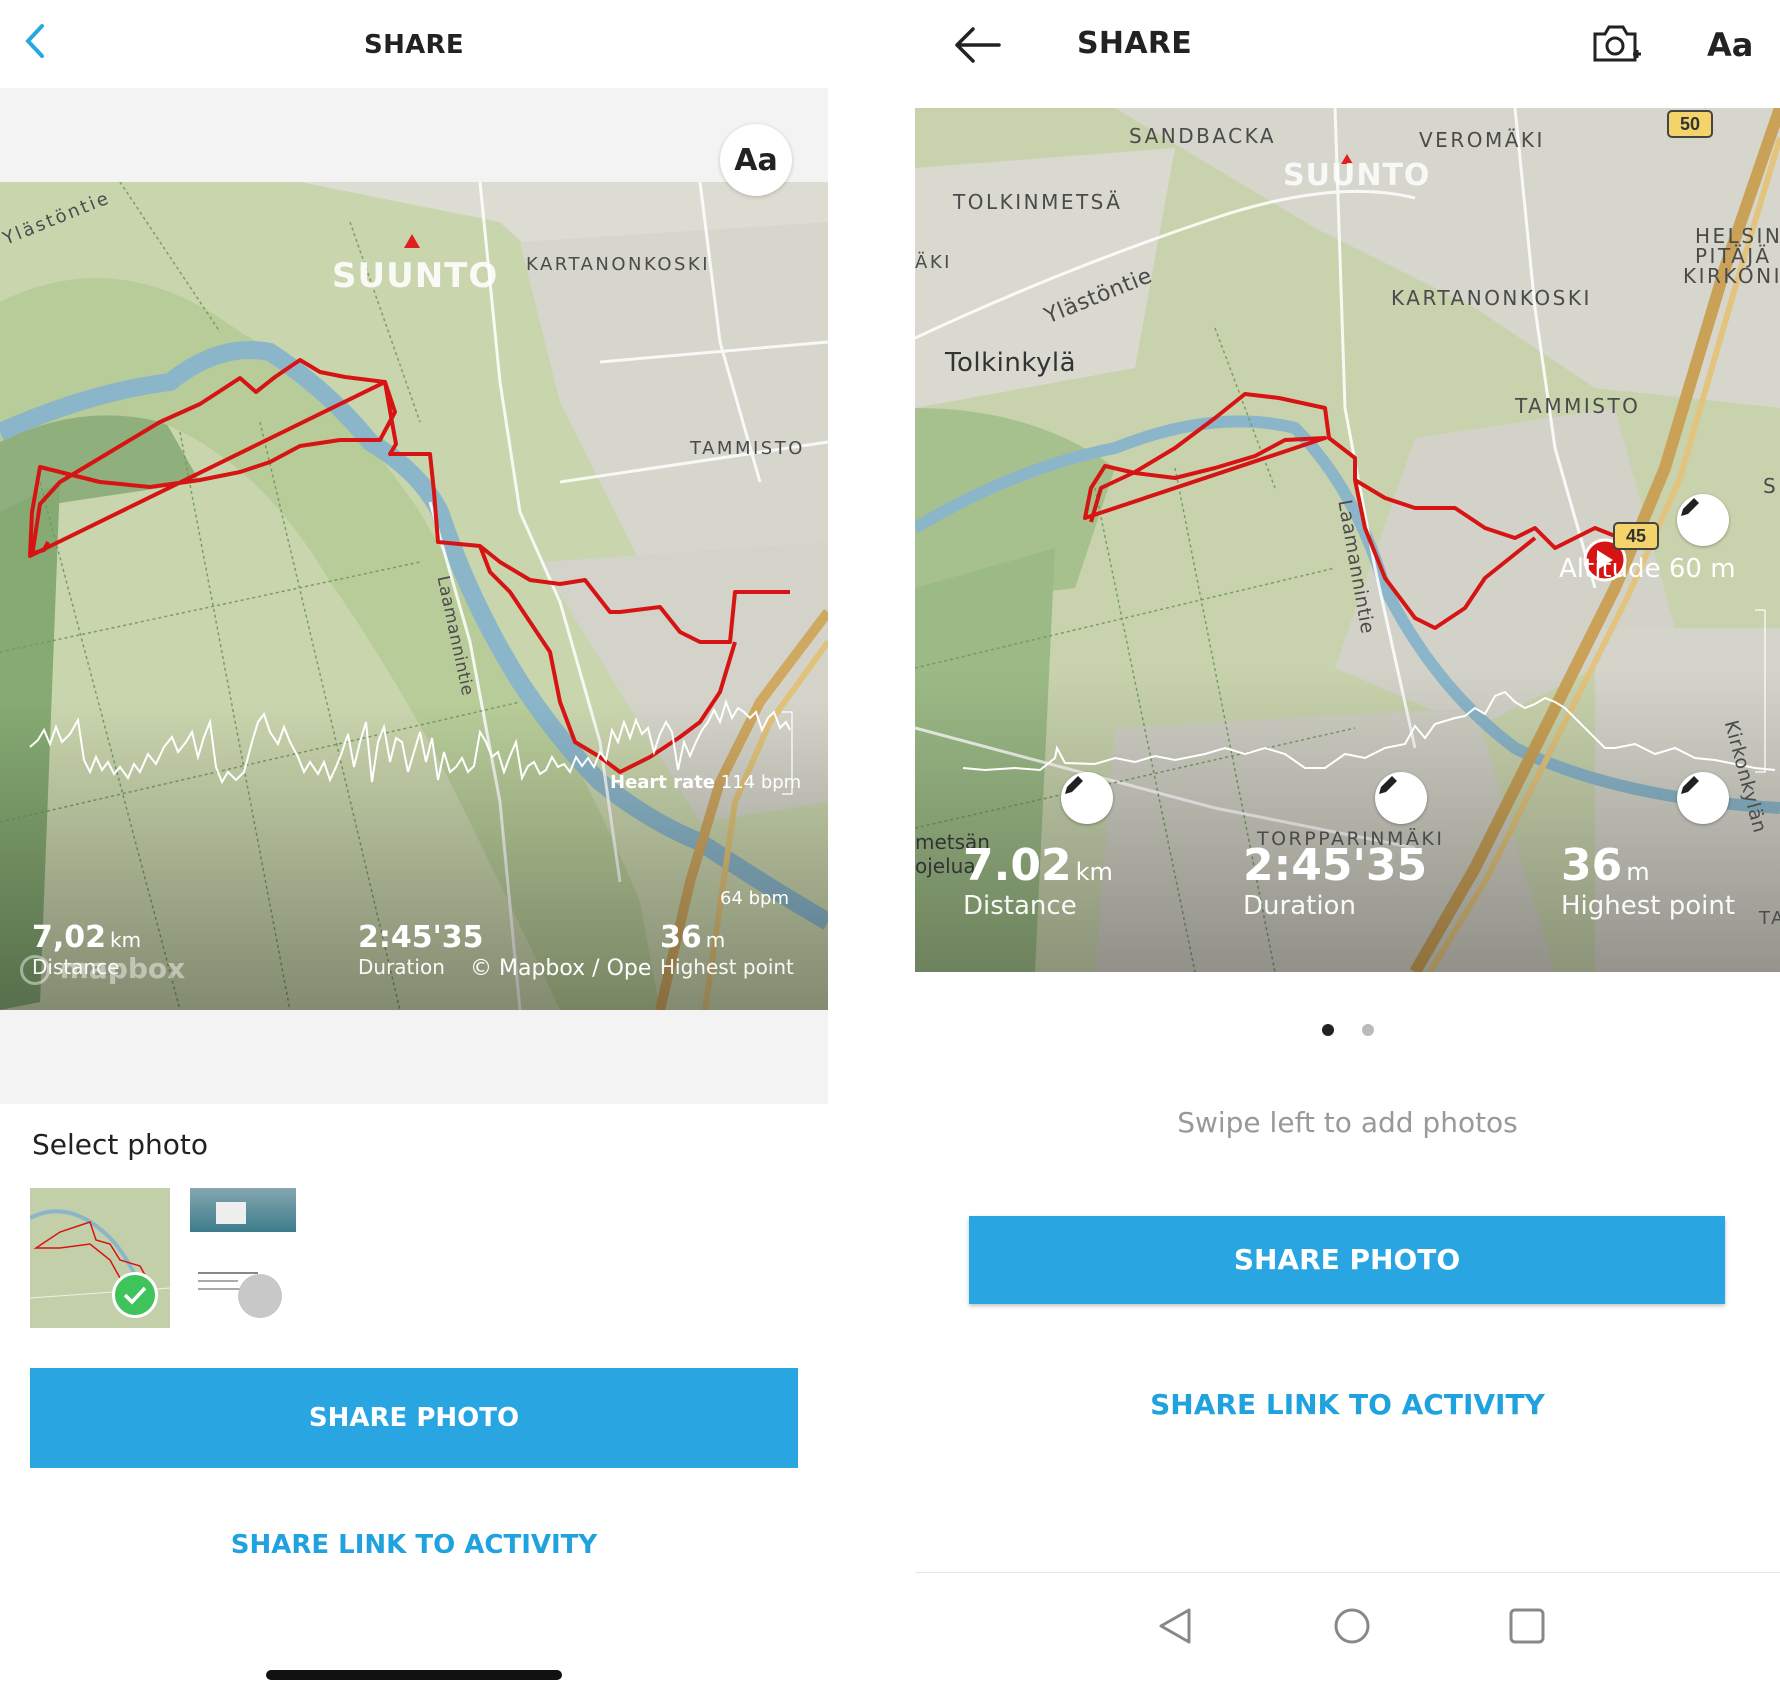 The height and width of the screenshot is (1702, 1780). I want to click on select-photo-title: Select photo, so click(120, 1144).